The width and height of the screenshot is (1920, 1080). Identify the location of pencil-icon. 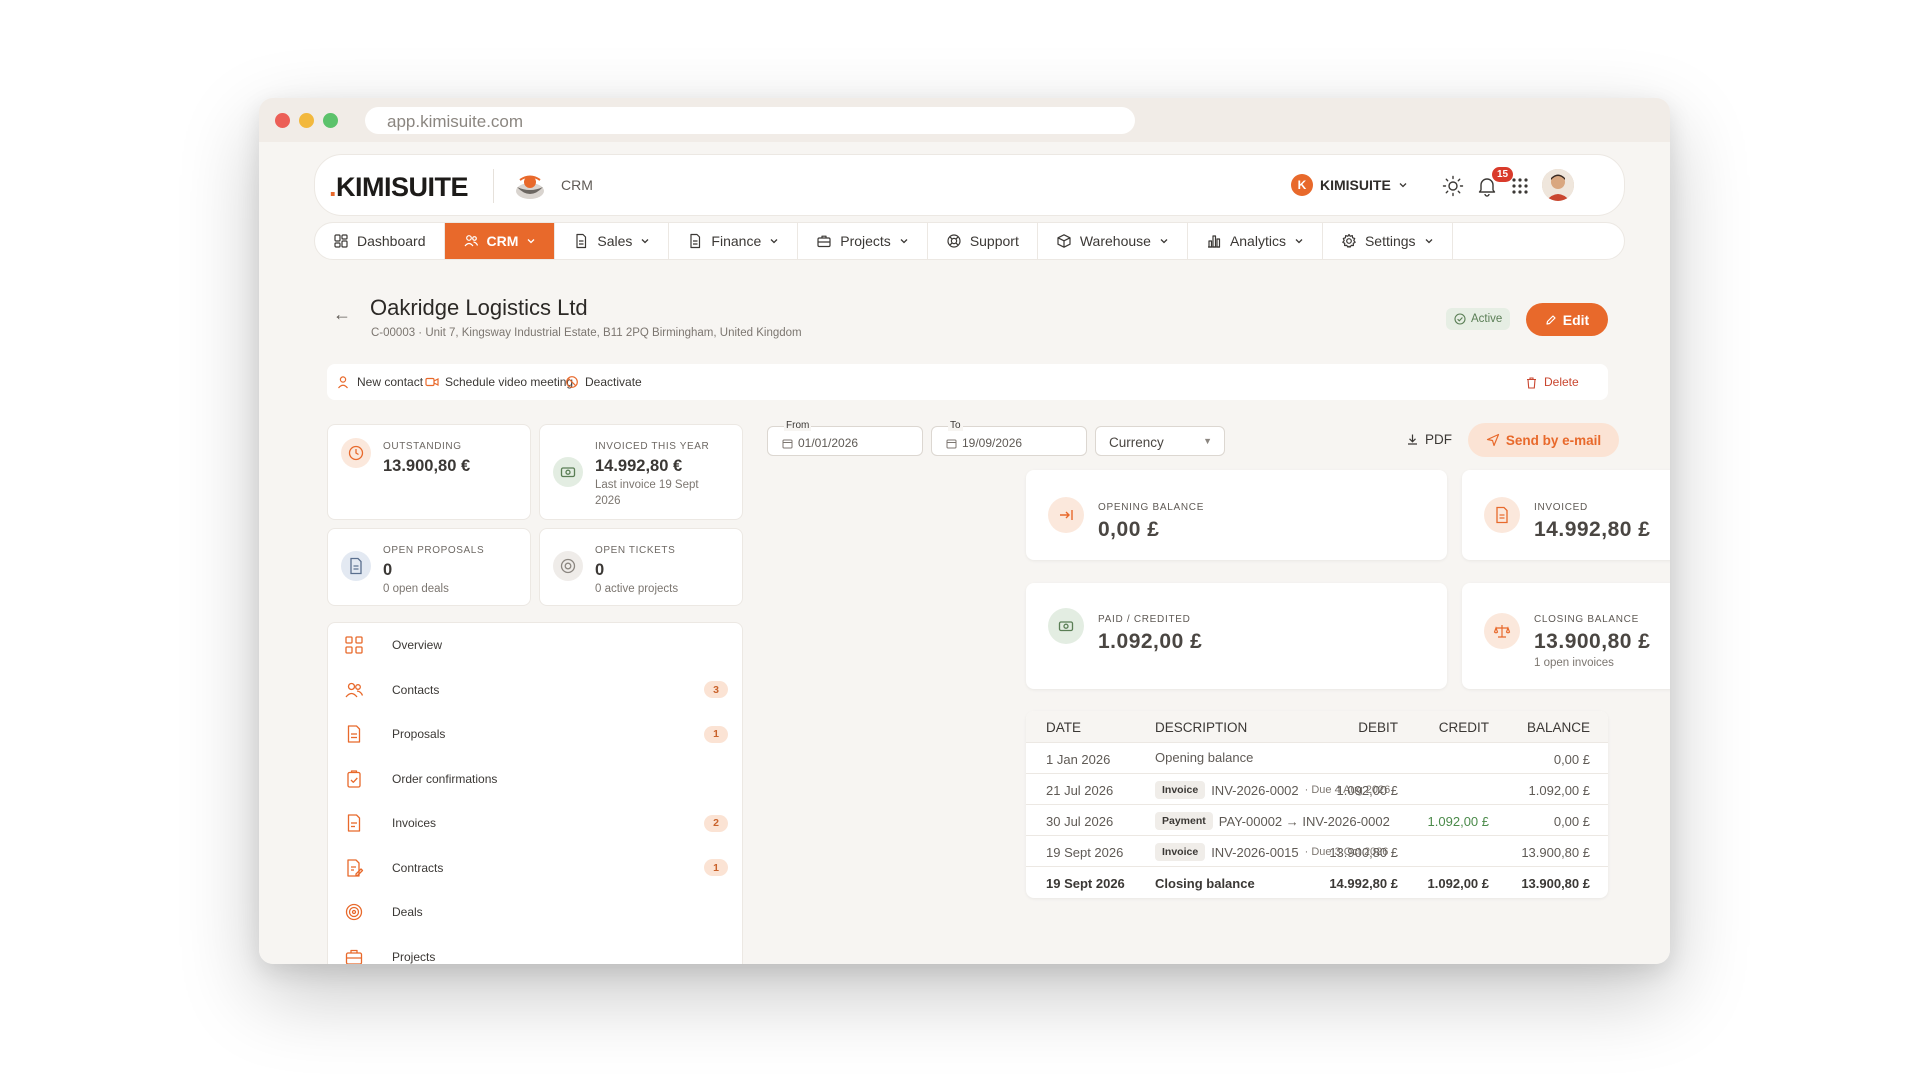
(1551, 319).